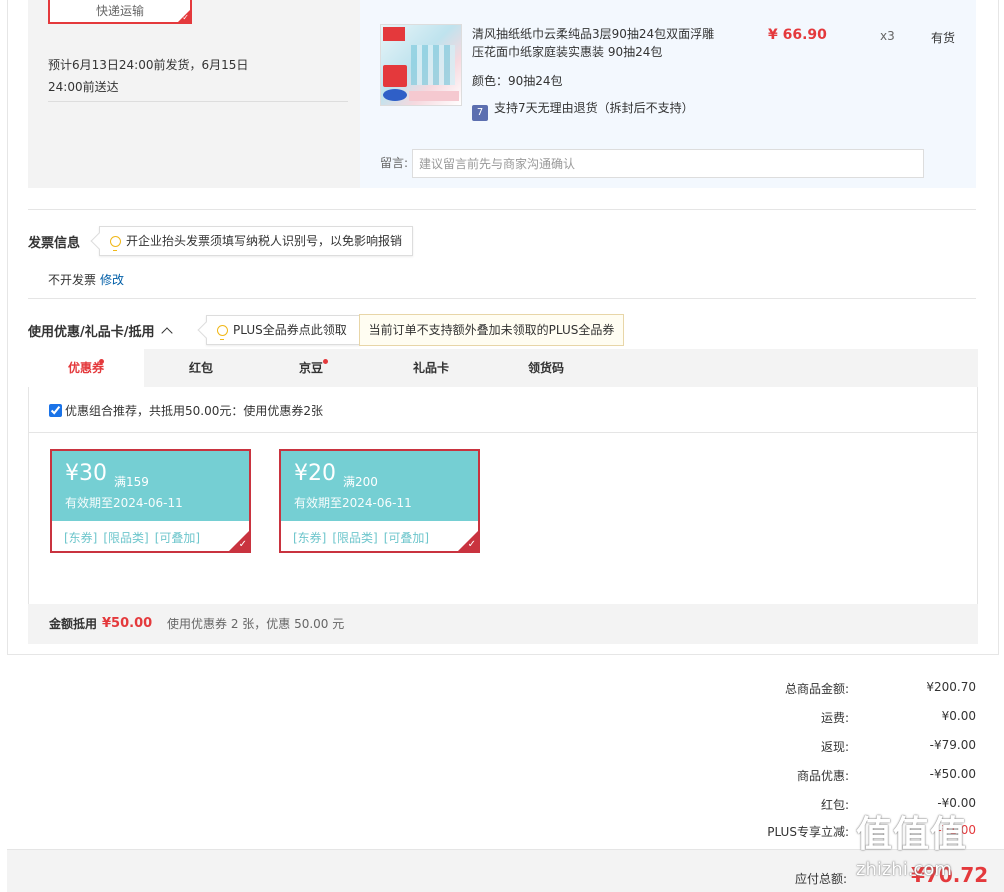  Describe the element at coordinates (594, 108) in the screenshot. I see `return-policy-text: 支持7天无理由退货（拆封后不支持）` at that location.